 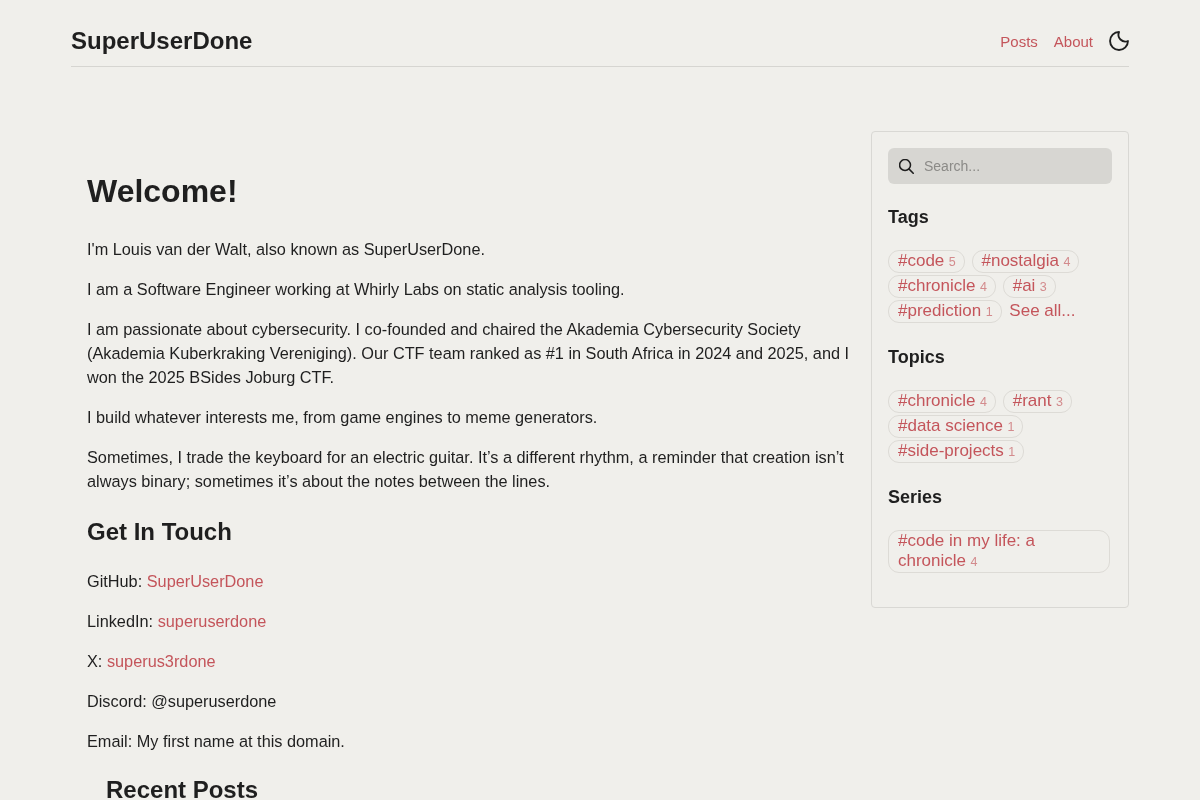 What do you see at coordinates (160, 532) in the screenshot?
I see `section-heading: Get In Touch` at bounding box center [160, 532].